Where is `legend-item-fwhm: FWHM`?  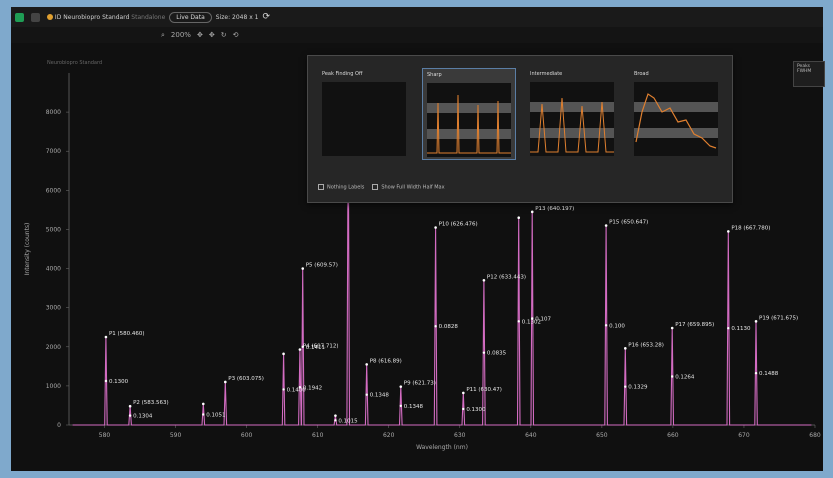 legend-item-fwhm: FWHM is located at coordinates (804, 71).